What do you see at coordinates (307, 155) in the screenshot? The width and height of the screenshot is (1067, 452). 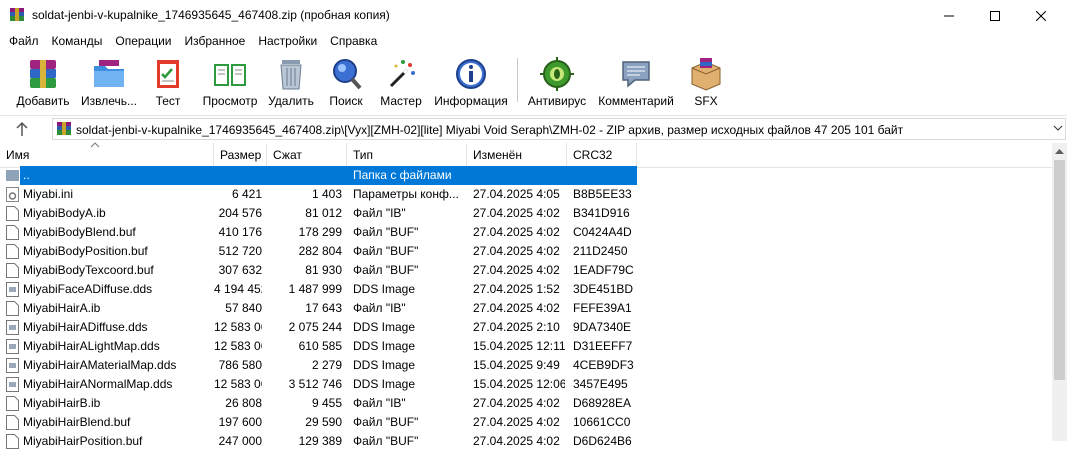 I see `column-packed: Сжат` at bounding box center [307, 155].